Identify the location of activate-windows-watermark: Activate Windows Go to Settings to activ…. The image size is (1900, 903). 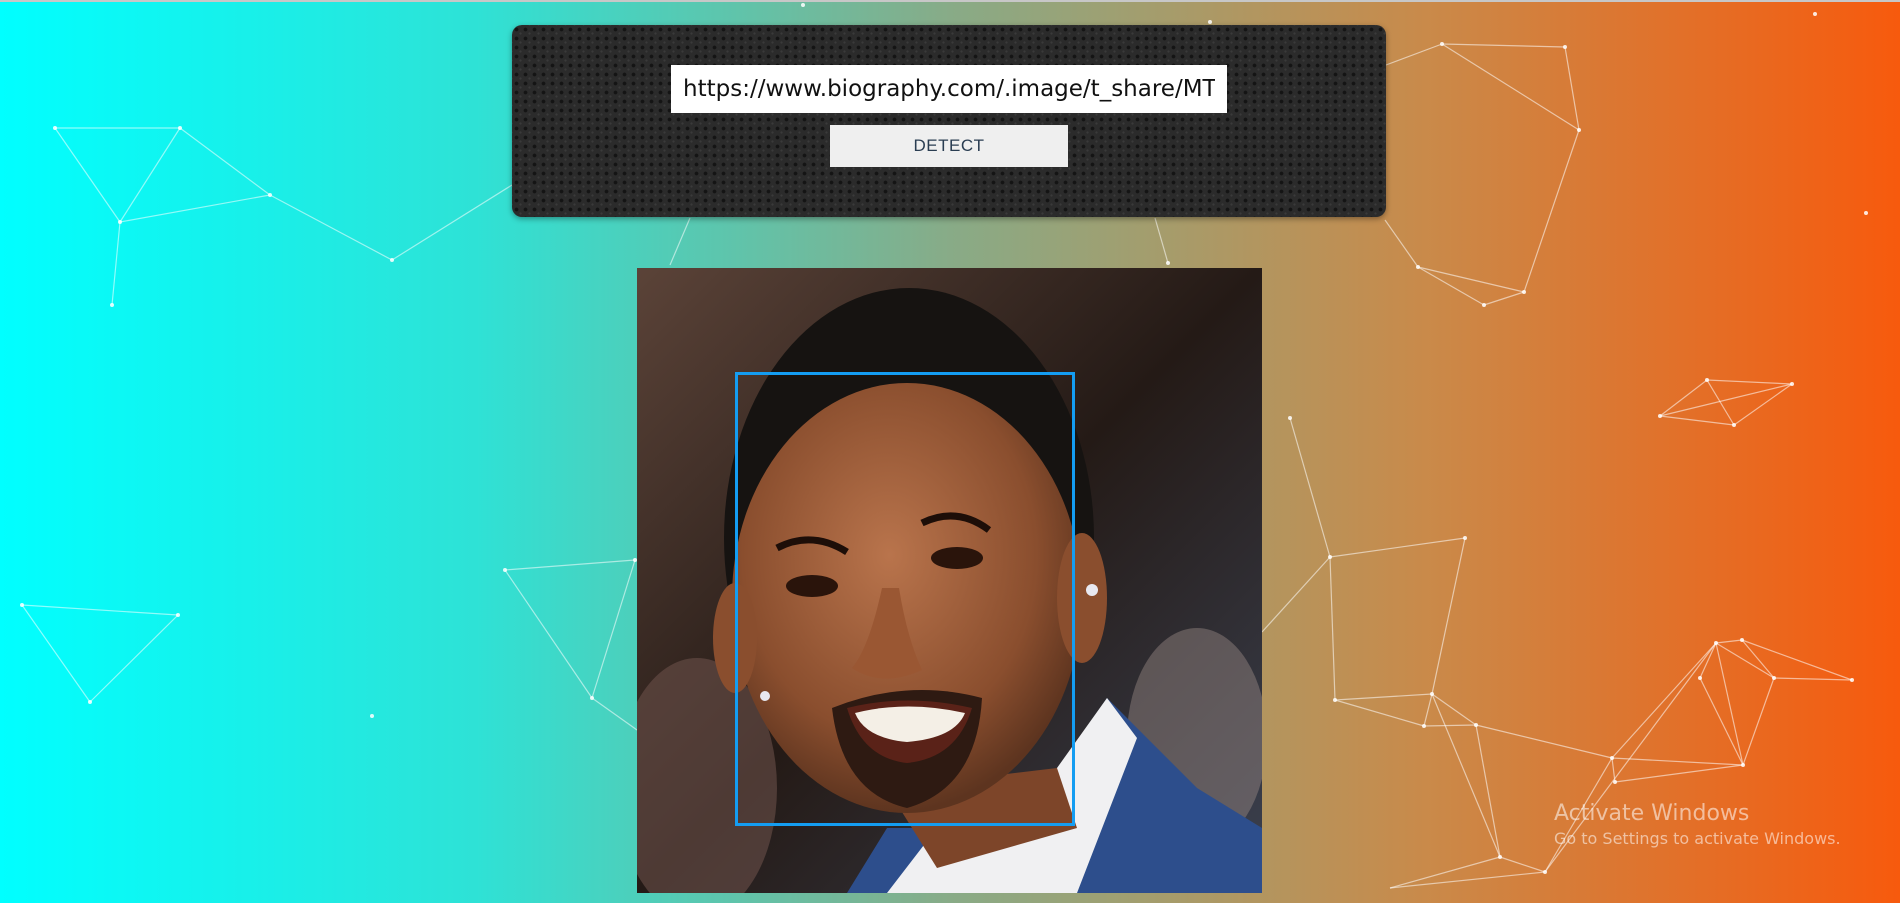
(1697, 825).